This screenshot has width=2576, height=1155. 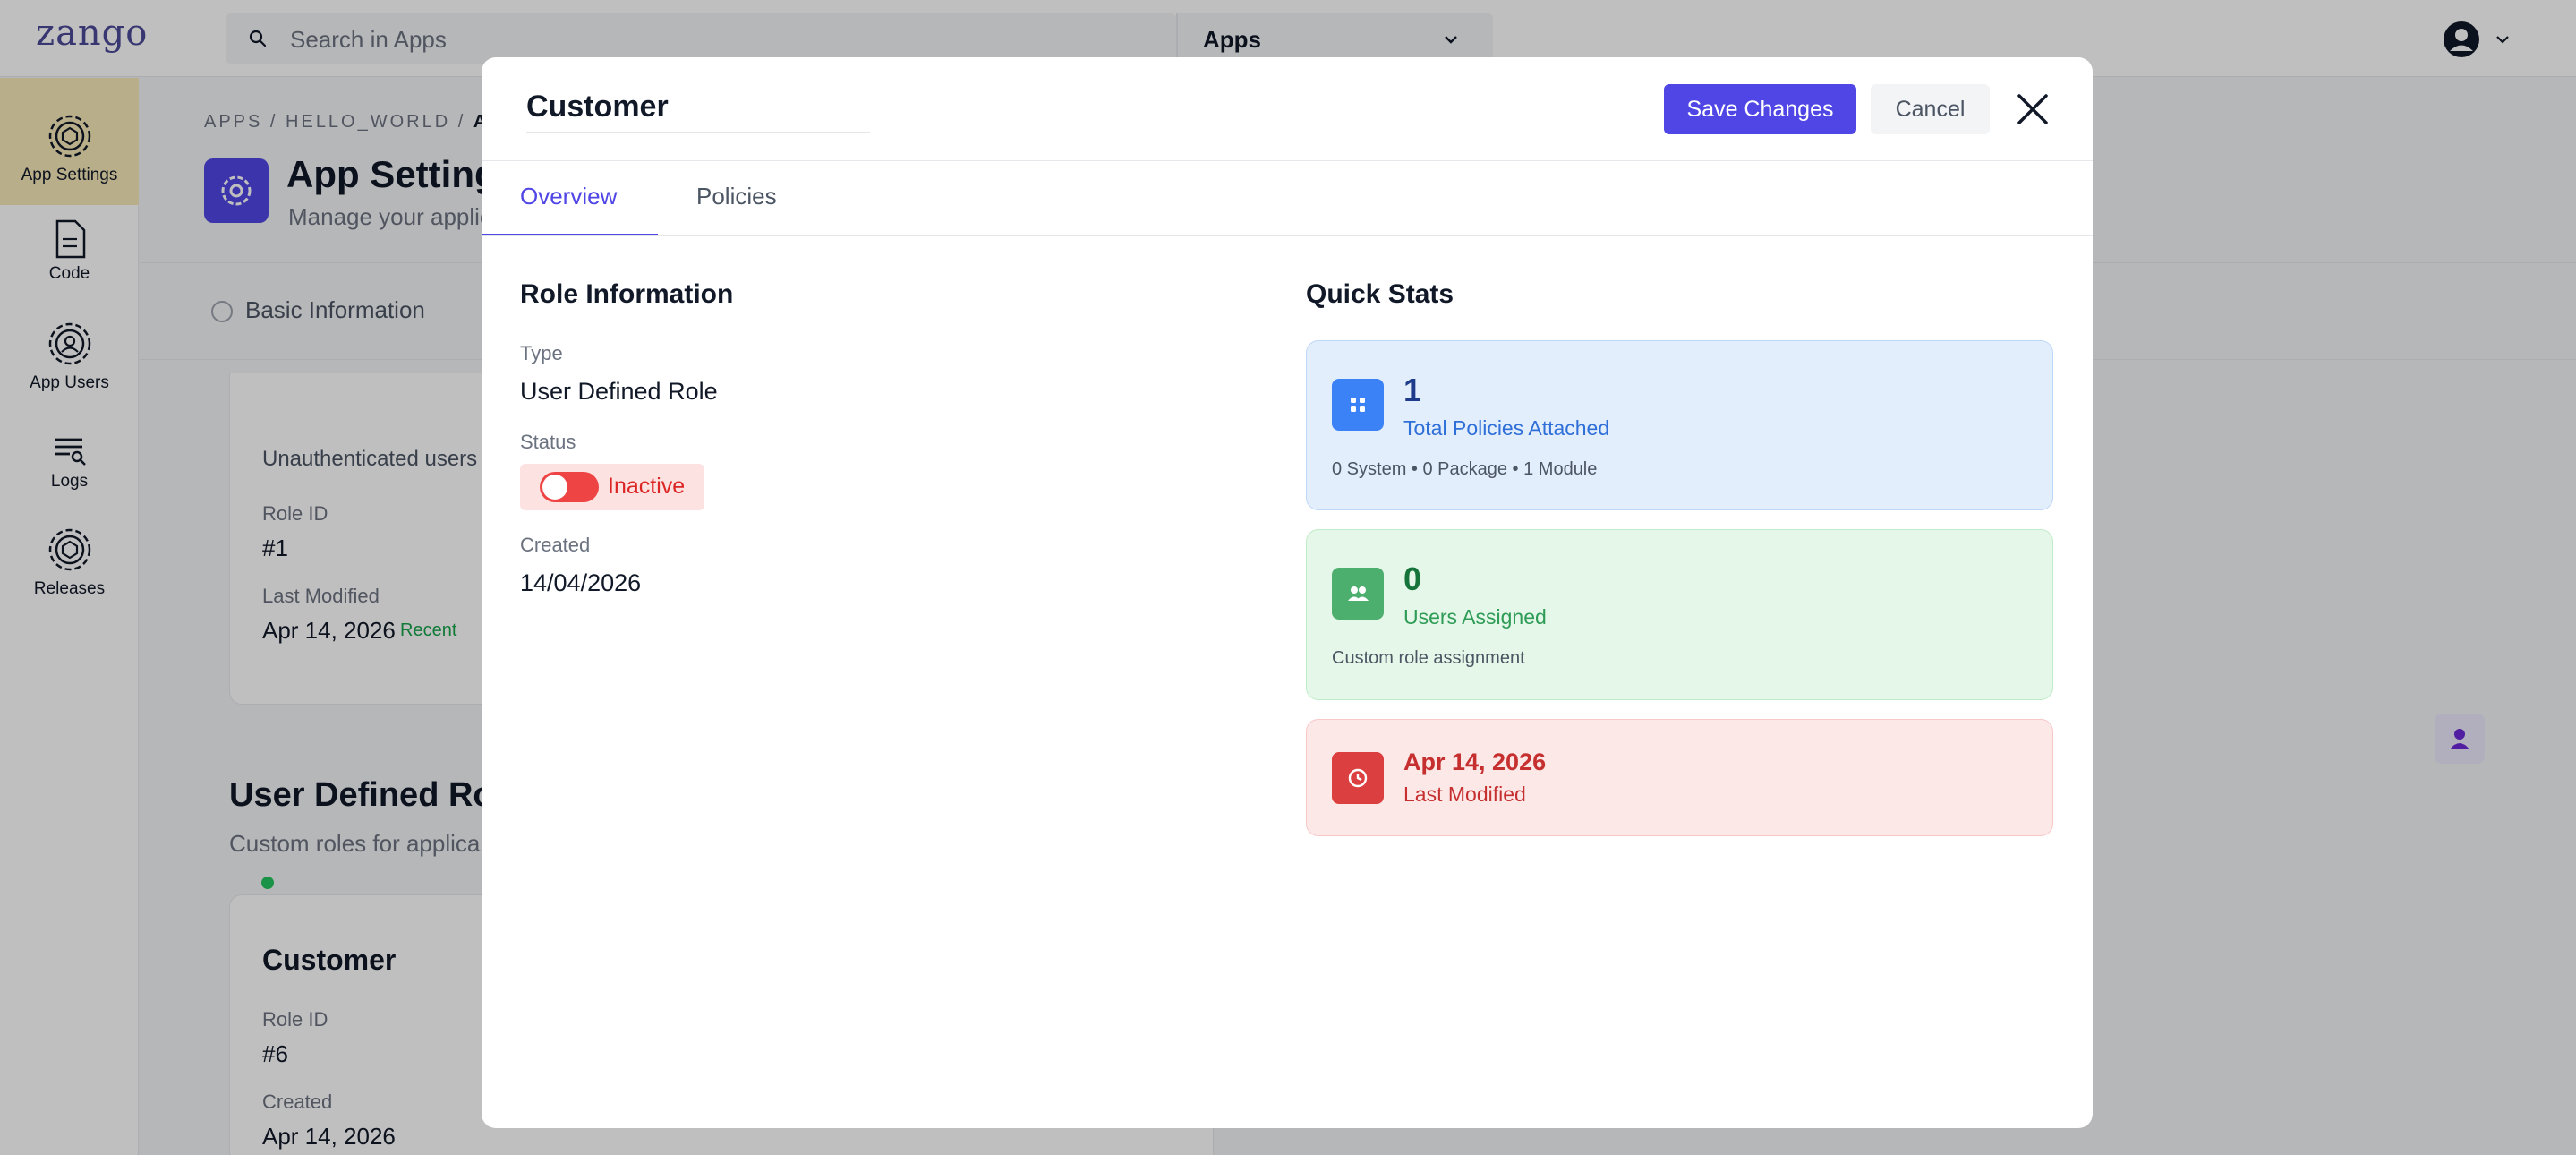 What do you see at coordinates (1358, 594) in the screenshot?
I see `users-icon` at bounding box center [1358, 594].